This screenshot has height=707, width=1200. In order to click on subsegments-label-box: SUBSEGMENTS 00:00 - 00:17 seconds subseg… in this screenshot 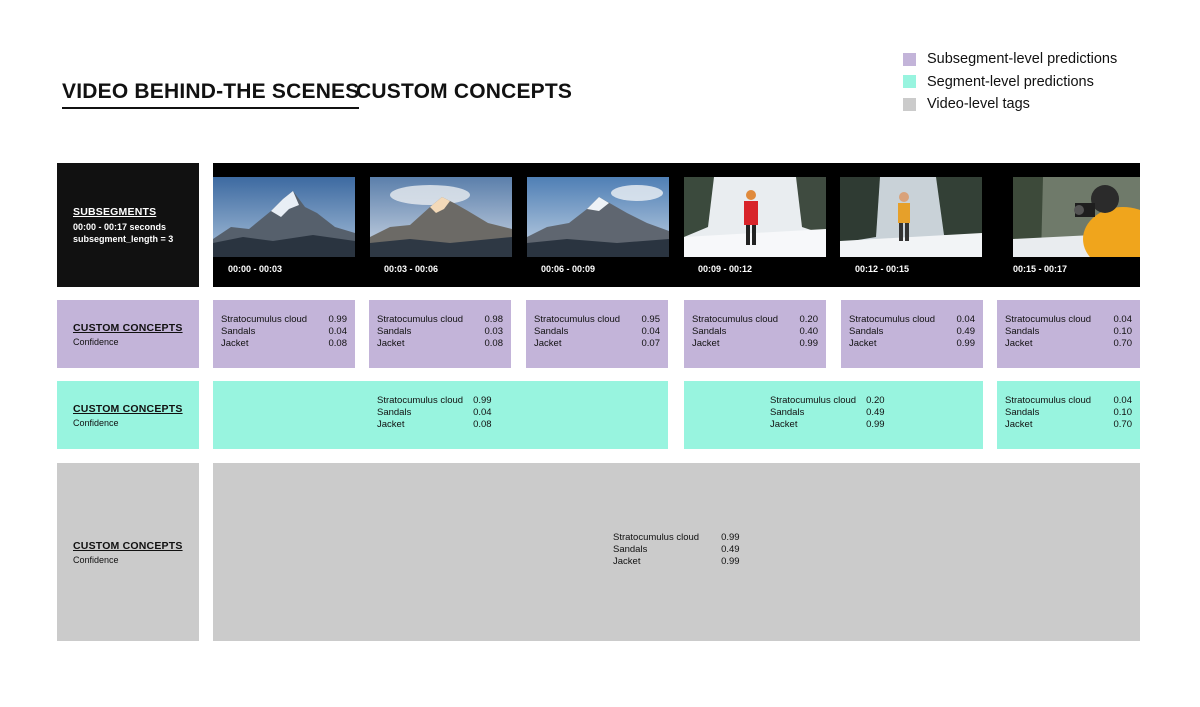, I will do `click(128, 225)`.